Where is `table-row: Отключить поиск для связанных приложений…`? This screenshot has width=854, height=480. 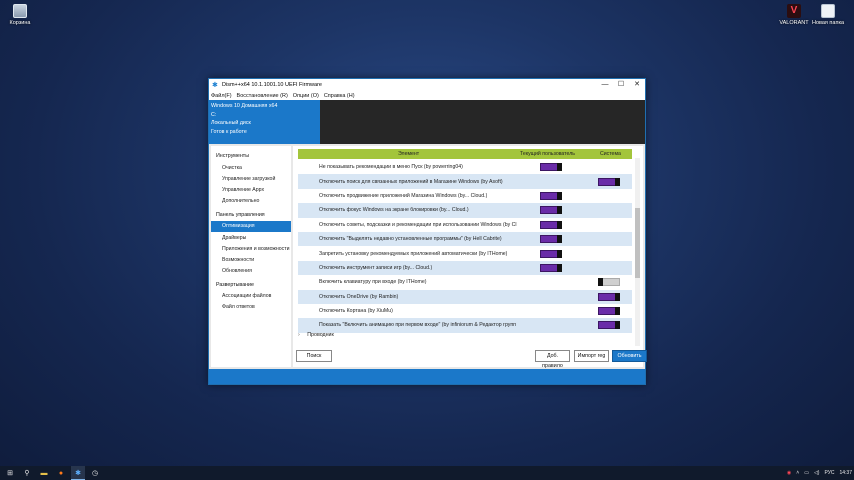 table-row: Отключить поиск для связанных приложений… is located at coordinates (465, 181).